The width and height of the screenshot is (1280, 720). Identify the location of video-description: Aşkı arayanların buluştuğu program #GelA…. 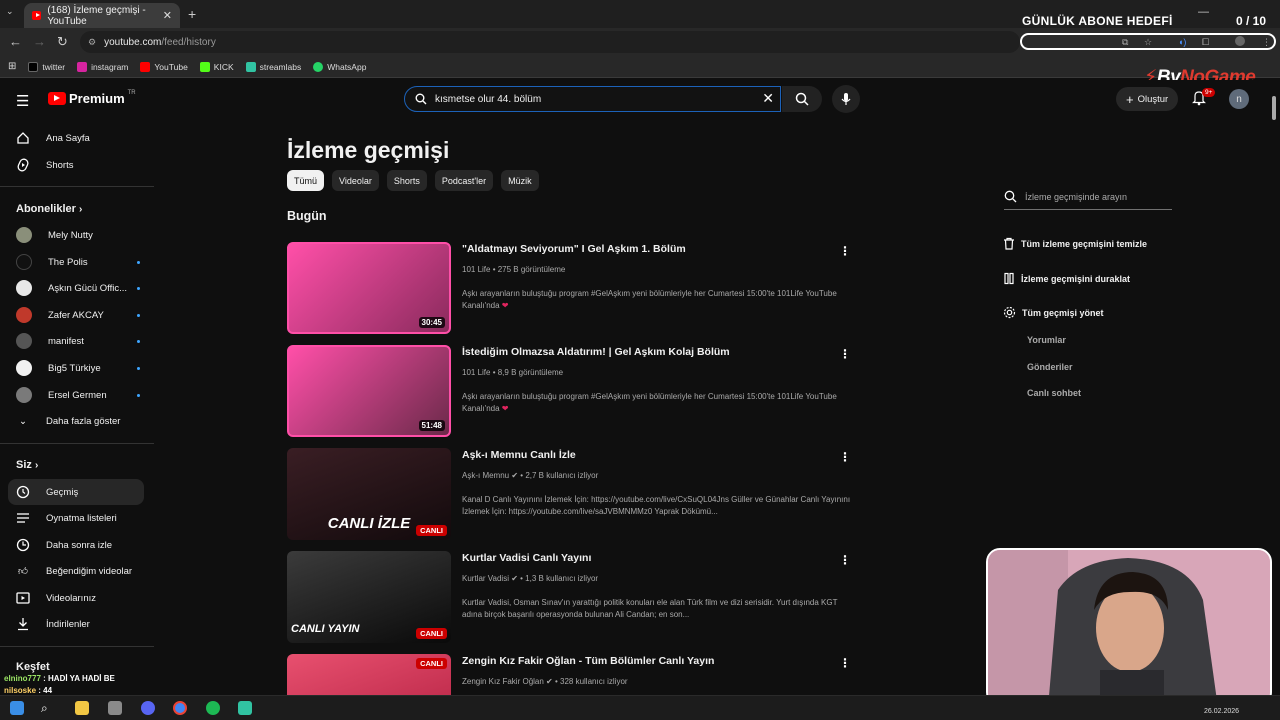
(649, 299).